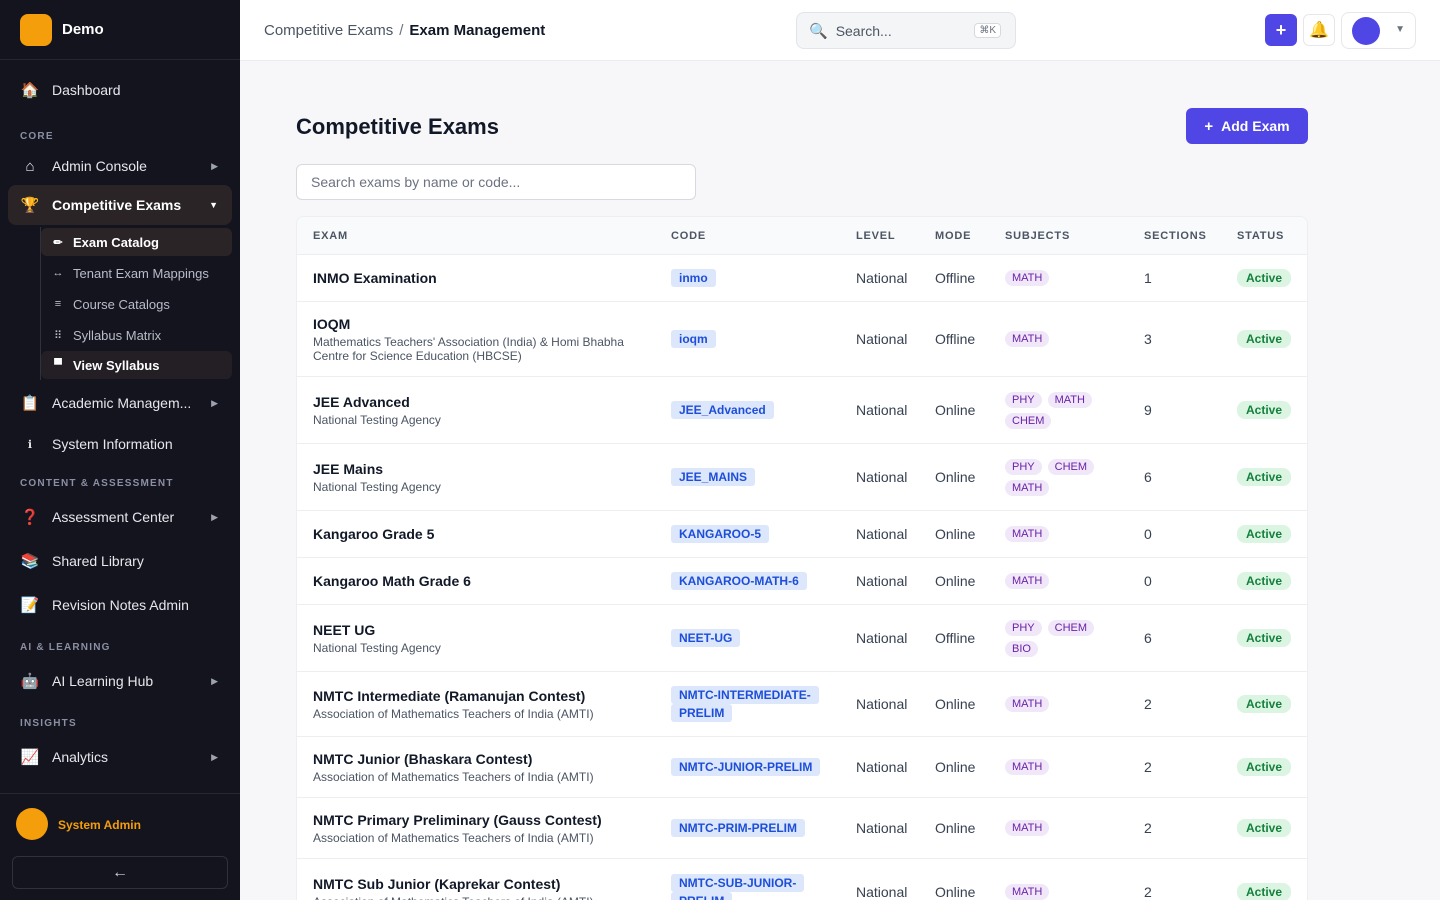  What do you see at coordinates (120, 166) in the screenshot?
I see `sidebar-item-admin-console: ⌂ Admin Console ▶` at bounding box center [120, 166].